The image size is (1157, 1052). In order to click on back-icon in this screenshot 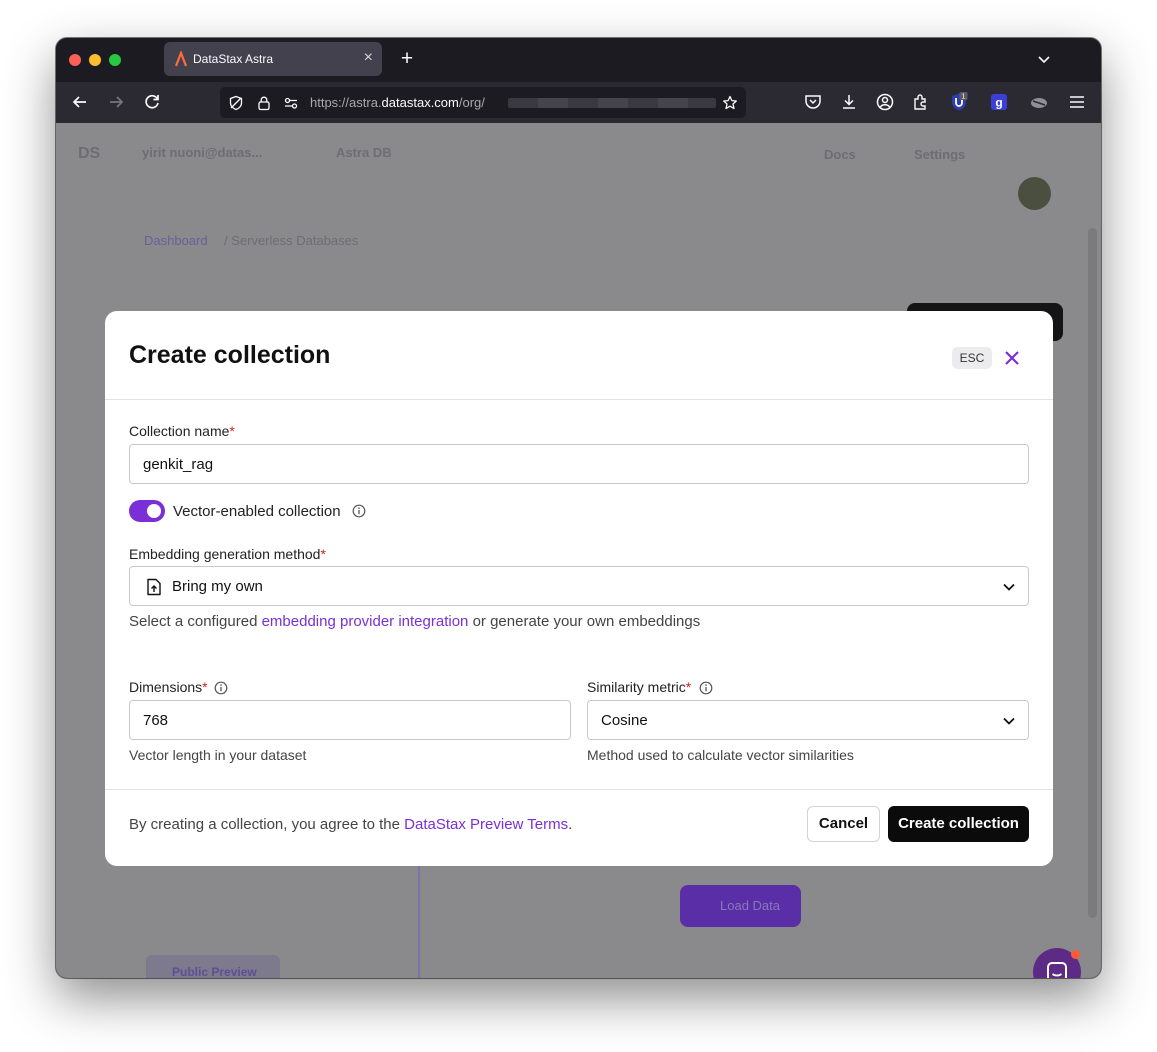, I will do `click(80, 102)`.